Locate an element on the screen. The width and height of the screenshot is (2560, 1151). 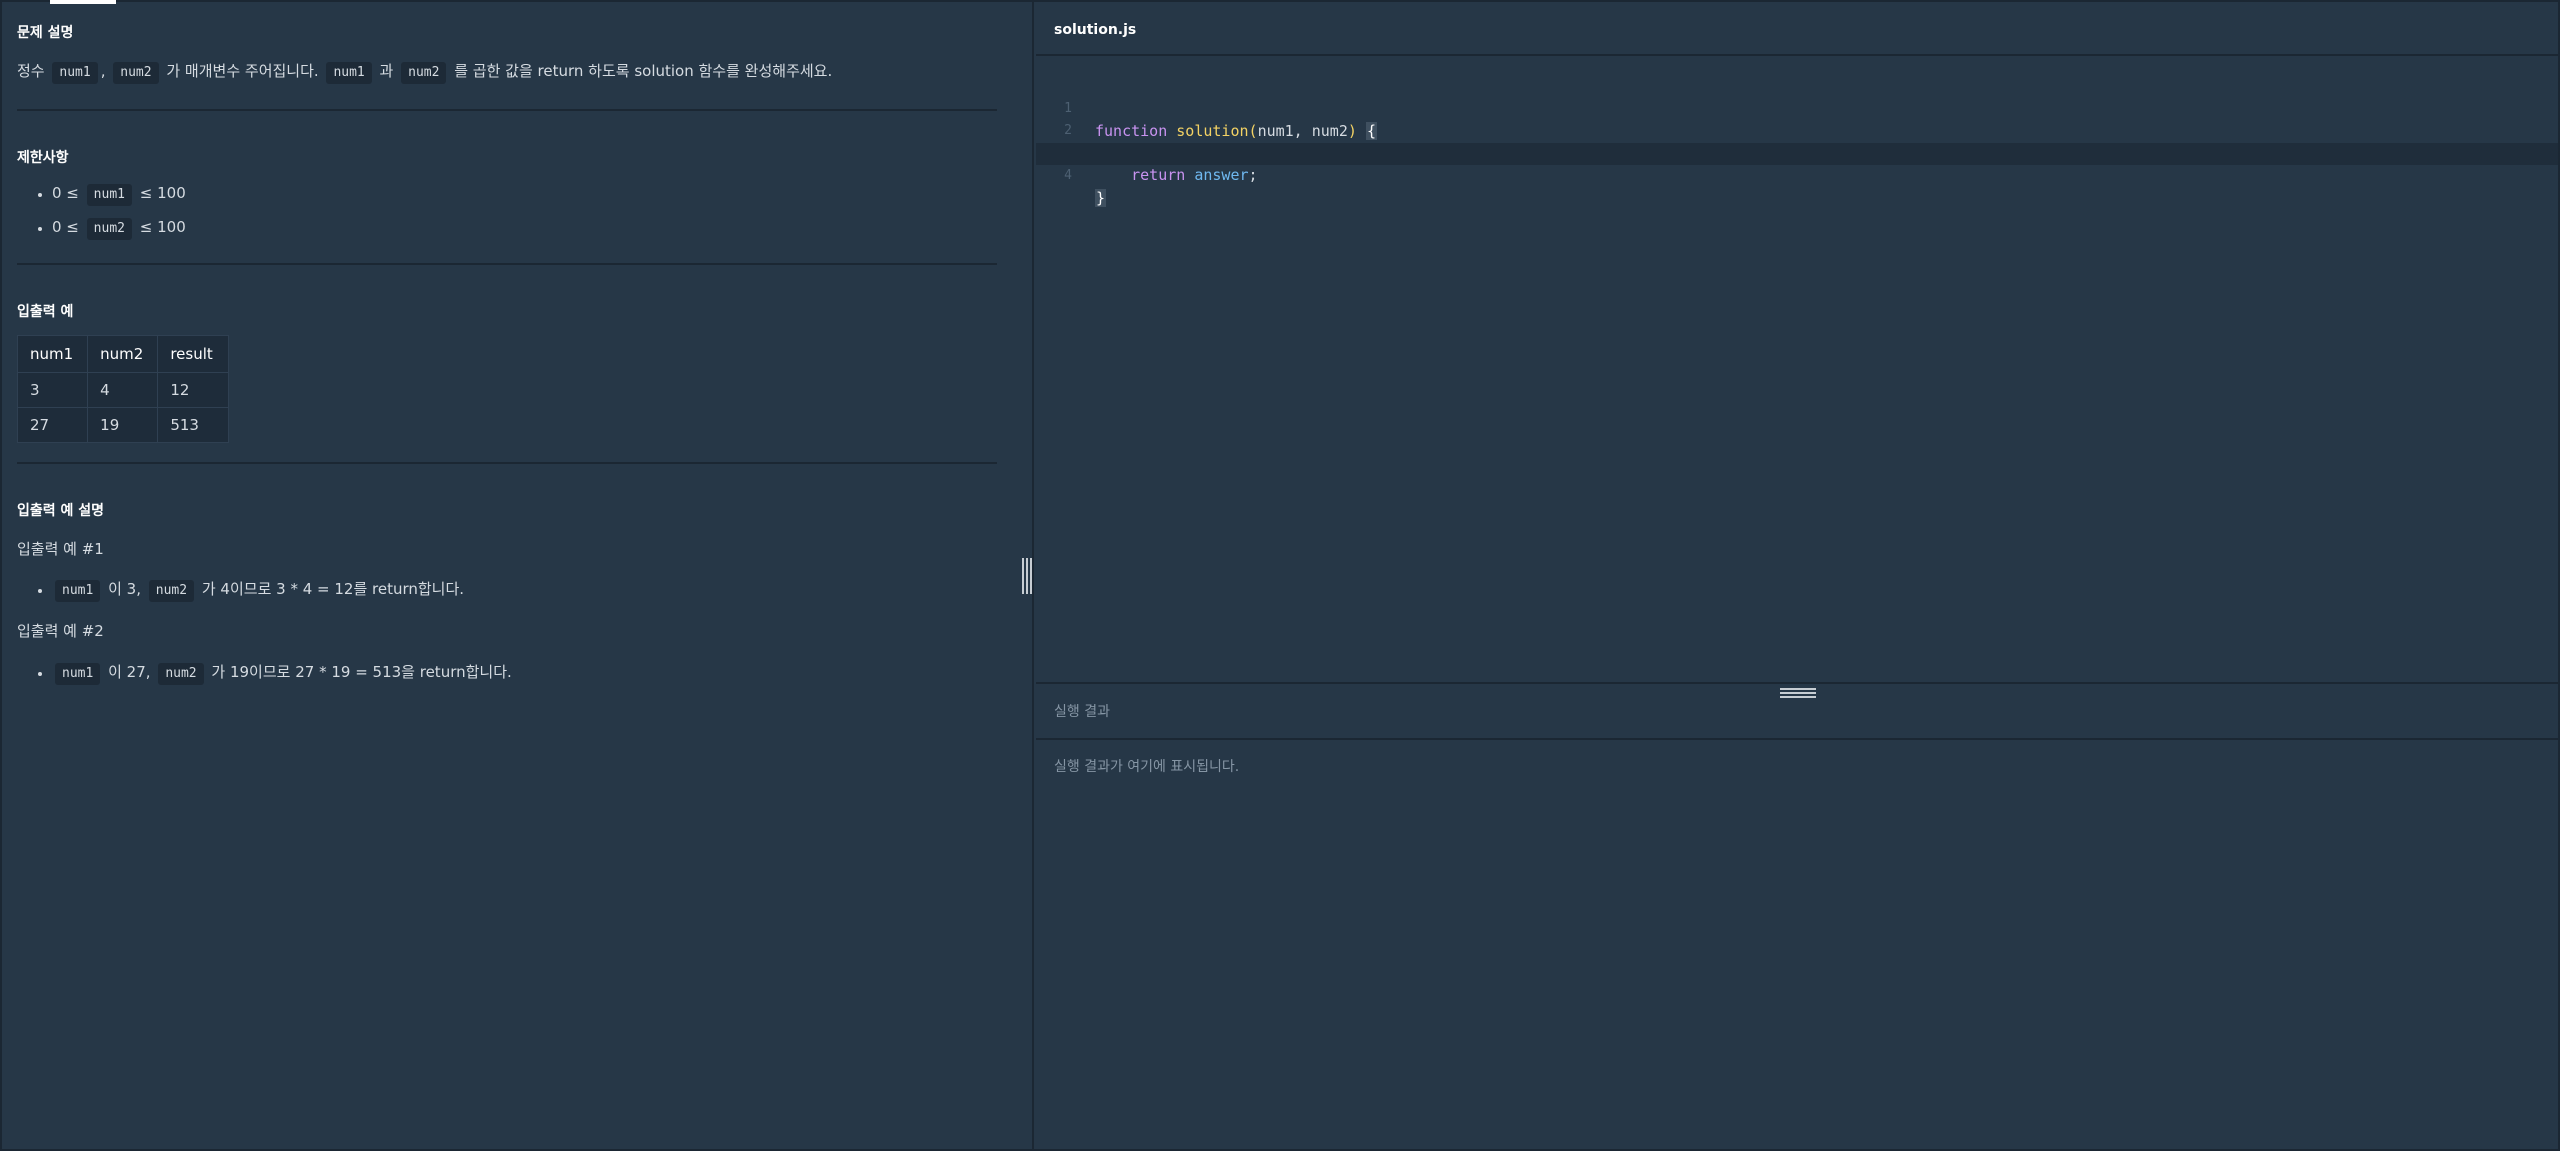
code-token: ; is located at coordinates (1253, 175).